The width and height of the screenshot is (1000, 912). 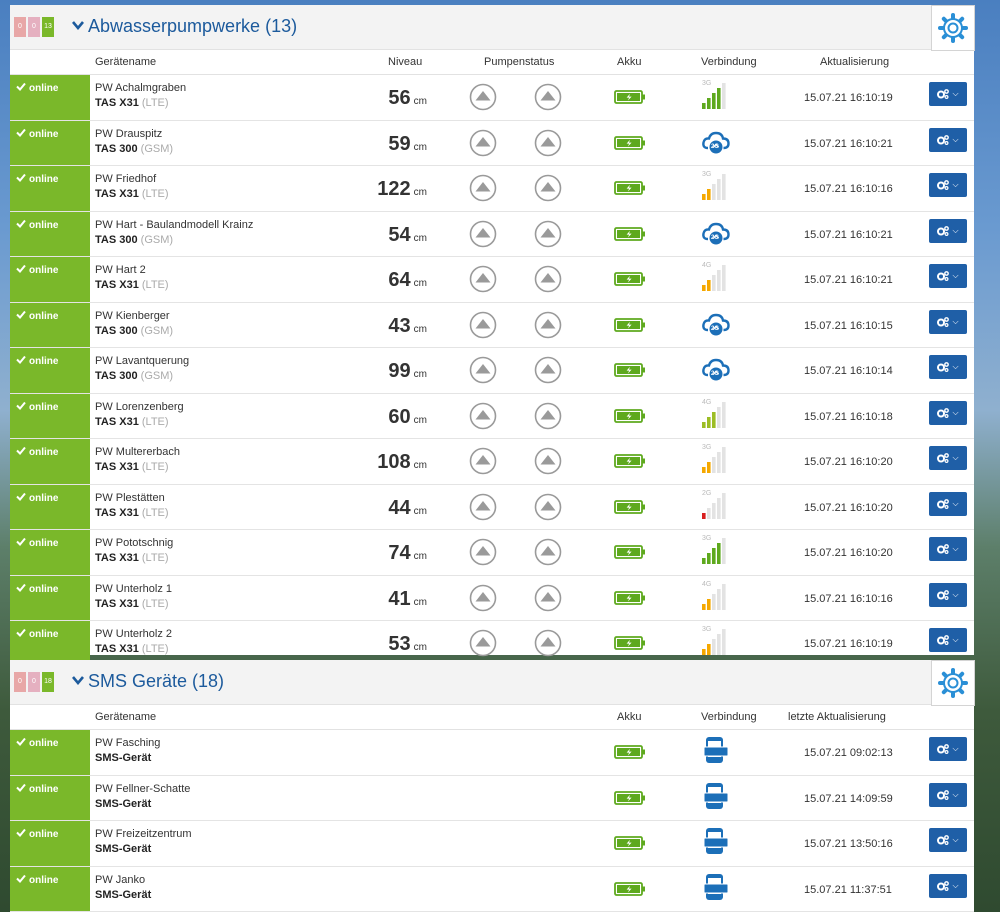 What do you see at coordinates (133, 634) in the screenshot?
I see `device-name: PW Unterholz 2` at bounding box center [133, 634].